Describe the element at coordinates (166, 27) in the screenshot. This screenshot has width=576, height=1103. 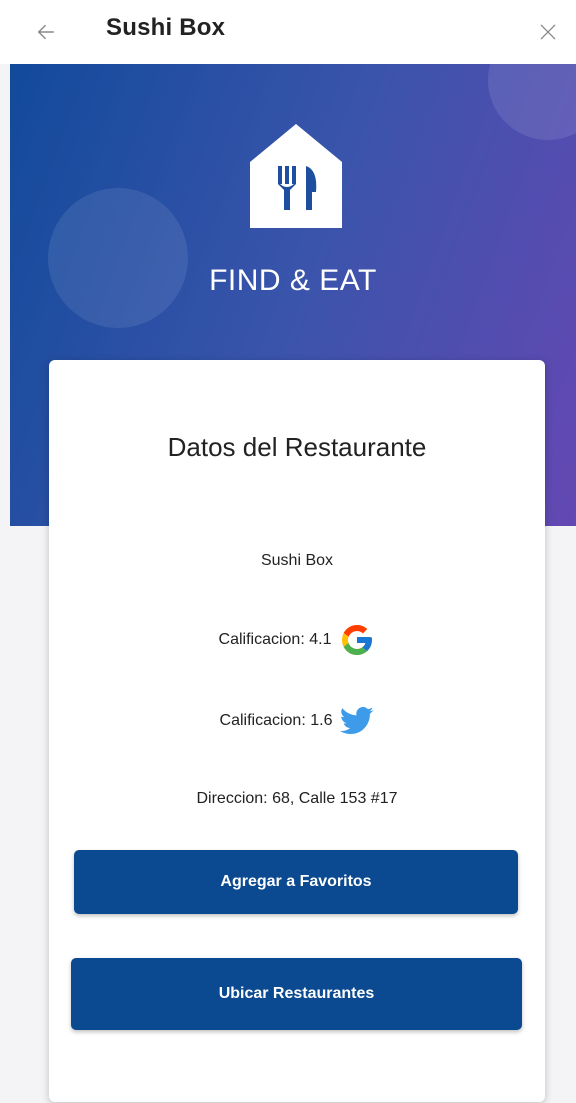
I see `page-title: Sushi Box` at that location.